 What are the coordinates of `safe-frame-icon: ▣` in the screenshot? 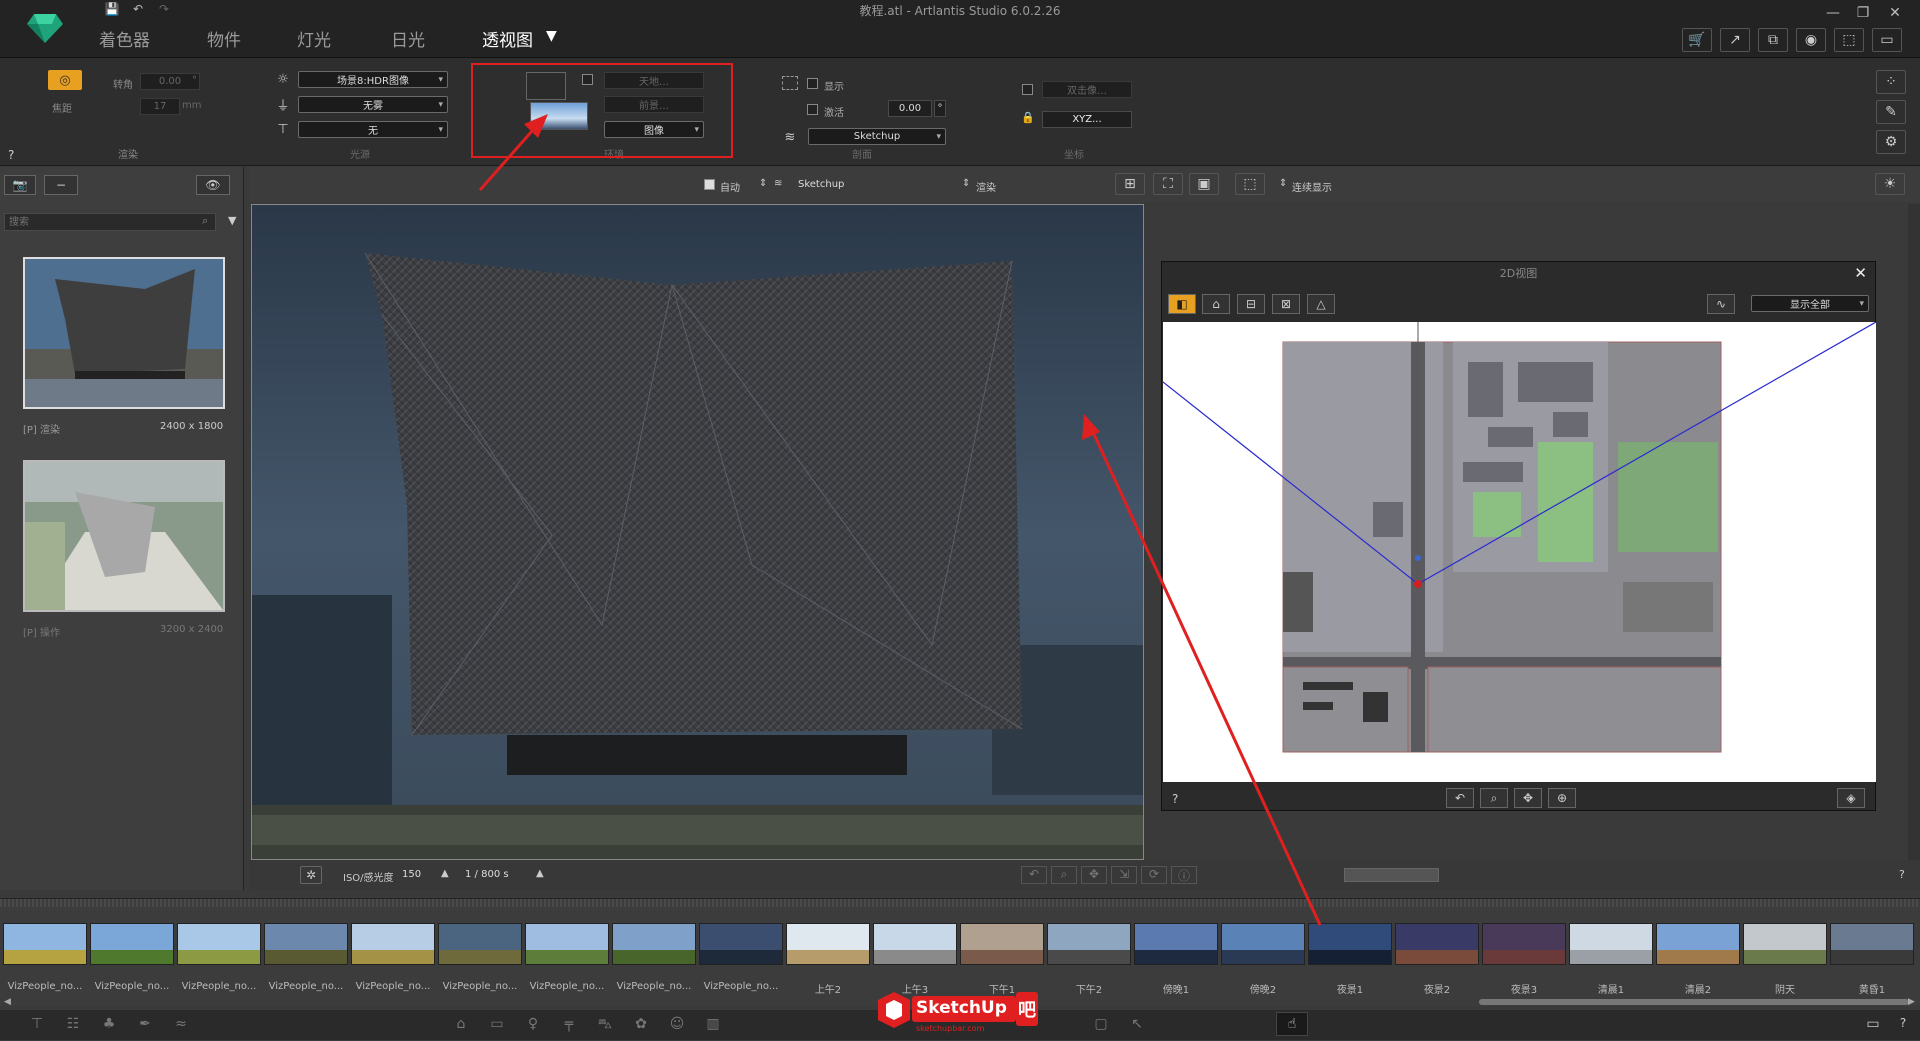 It's located at (1204, 184).